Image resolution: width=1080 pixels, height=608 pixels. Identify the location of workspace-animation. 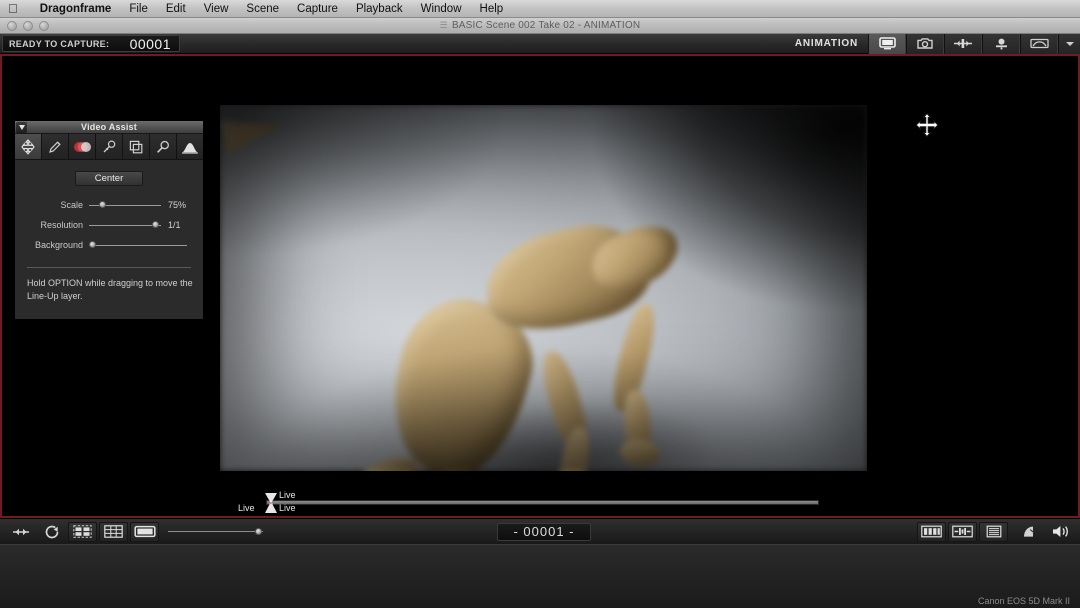
(887, 43).